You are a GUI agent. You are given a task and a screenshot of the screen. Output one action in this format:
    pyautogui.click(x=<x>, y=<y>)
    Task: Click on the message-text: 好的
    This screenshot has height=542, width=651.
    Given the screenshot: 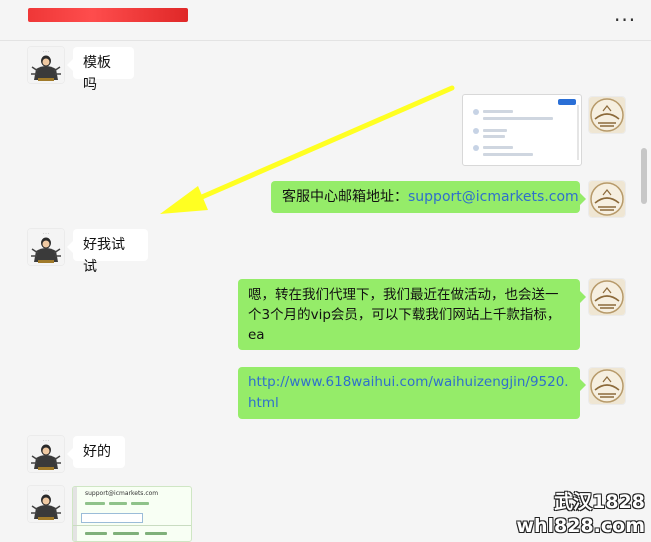 What is the action you would take?
    pyautogui.click(x=97, y=452)
    